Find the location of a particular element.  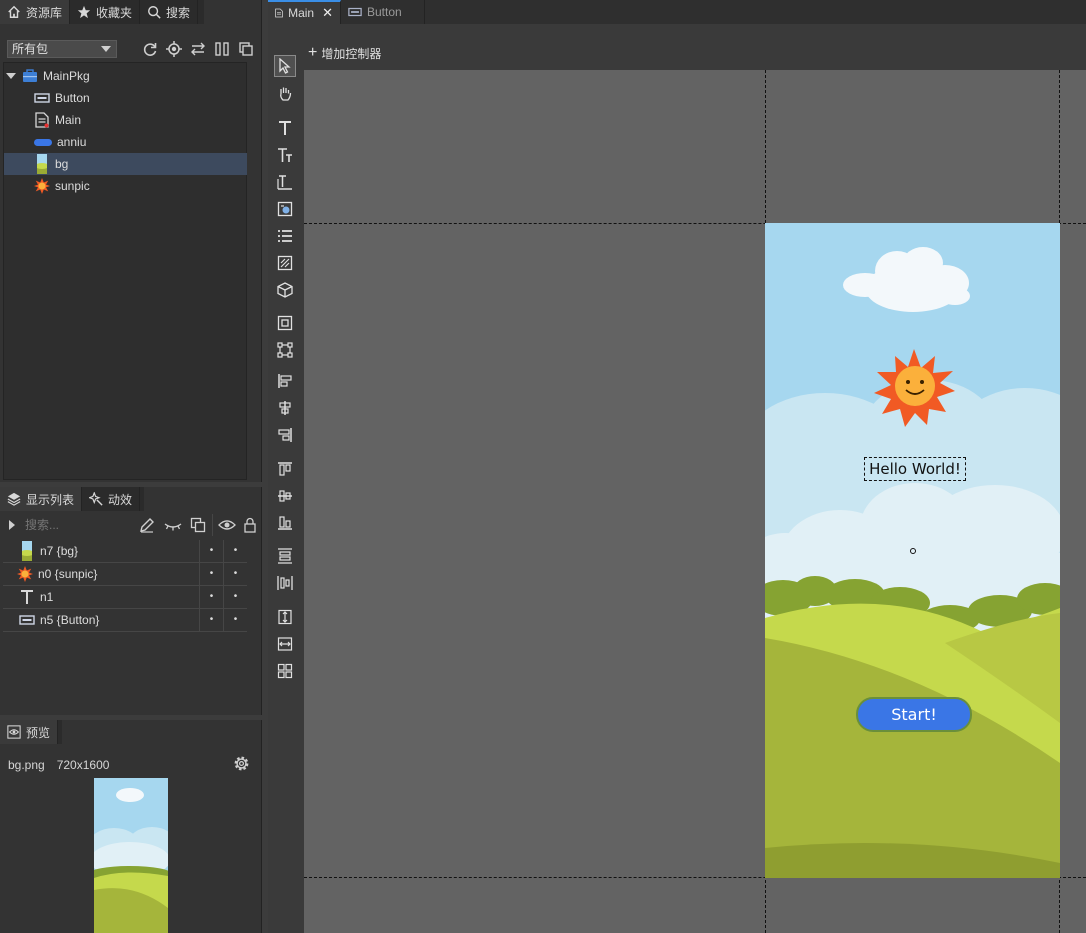

hello-world-text: Hello World! is located at coordinates (915, 469).